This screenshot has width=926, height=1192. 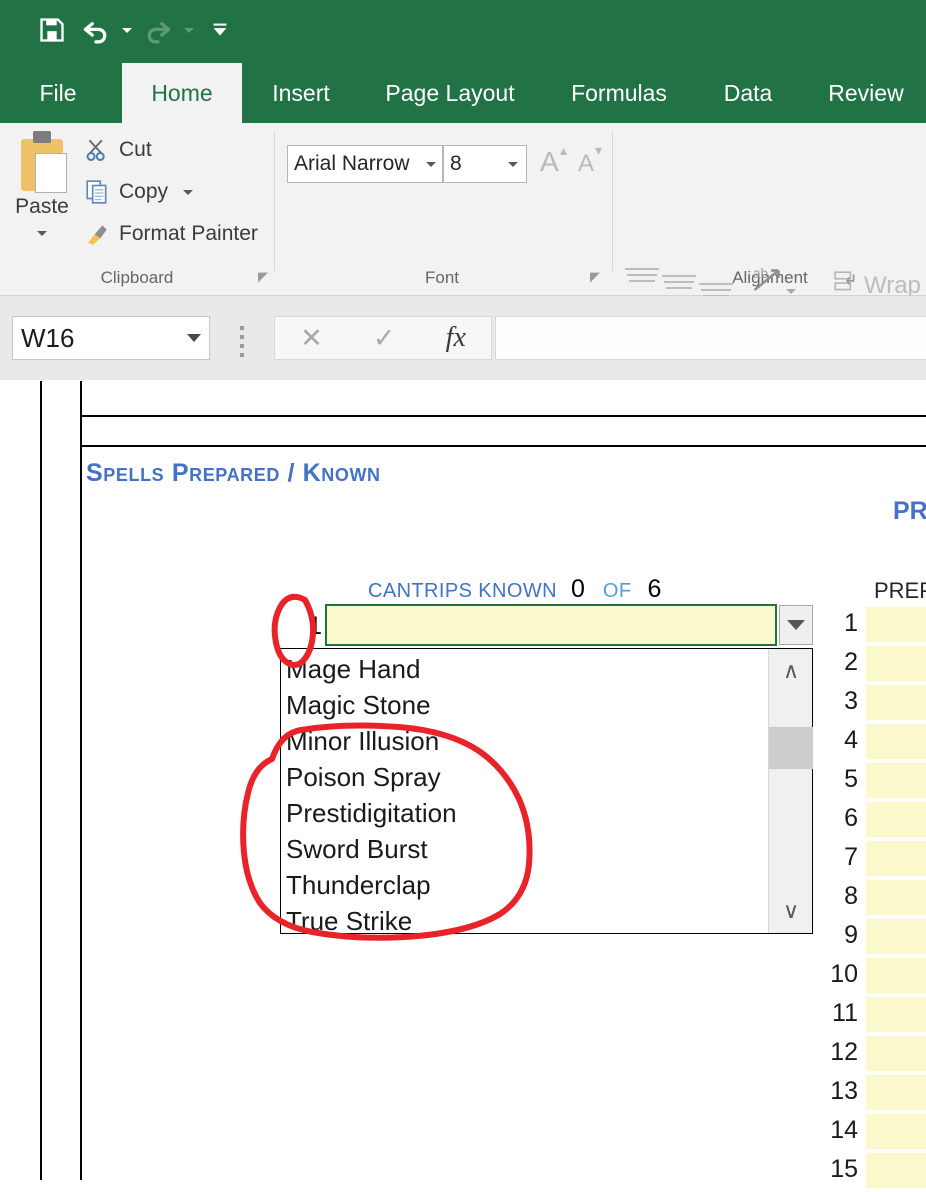 I want to click on copy-button: Copy, so click(x=139, y=192).